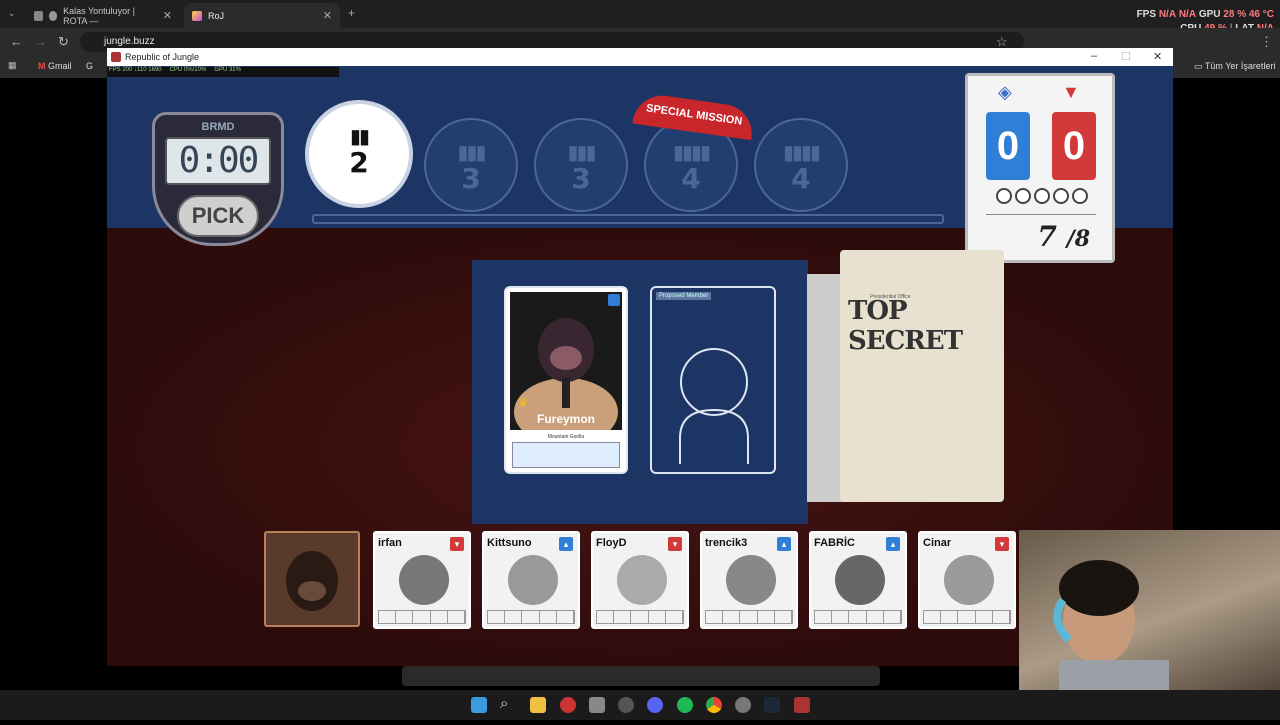 This screenshot has width=1280, height=725. What do you see at coordinates (1157, 56) in the screenshot?
I see `close-window-icon: ✕` at bounding box center [1157, 56].